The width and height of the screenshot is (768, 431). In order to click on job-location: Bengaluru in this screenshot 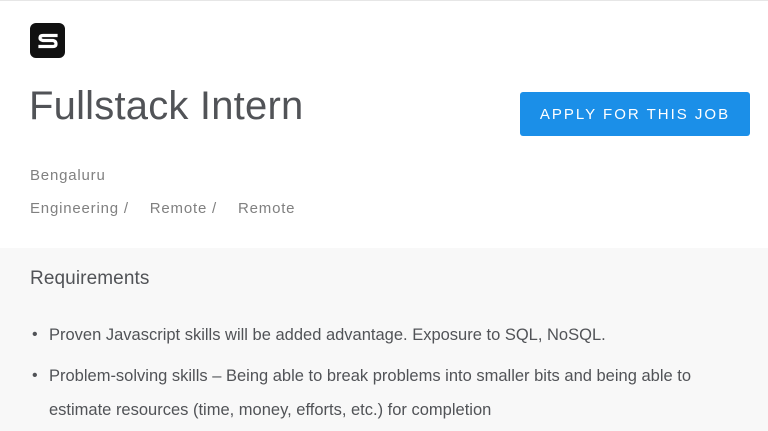, I will do `click(68, 175)`.